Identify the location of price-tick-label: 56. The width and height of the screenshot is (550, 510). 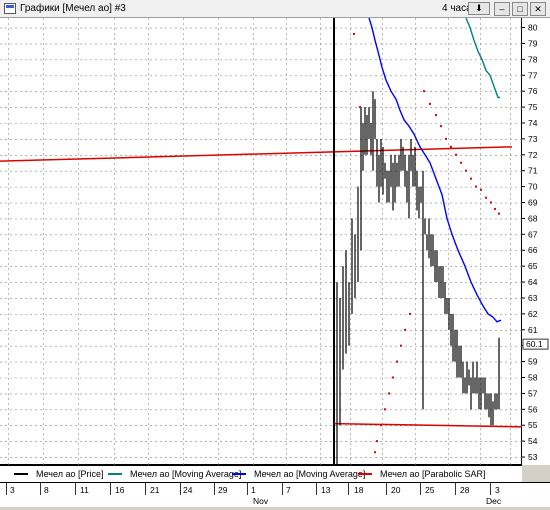
(533, 409).